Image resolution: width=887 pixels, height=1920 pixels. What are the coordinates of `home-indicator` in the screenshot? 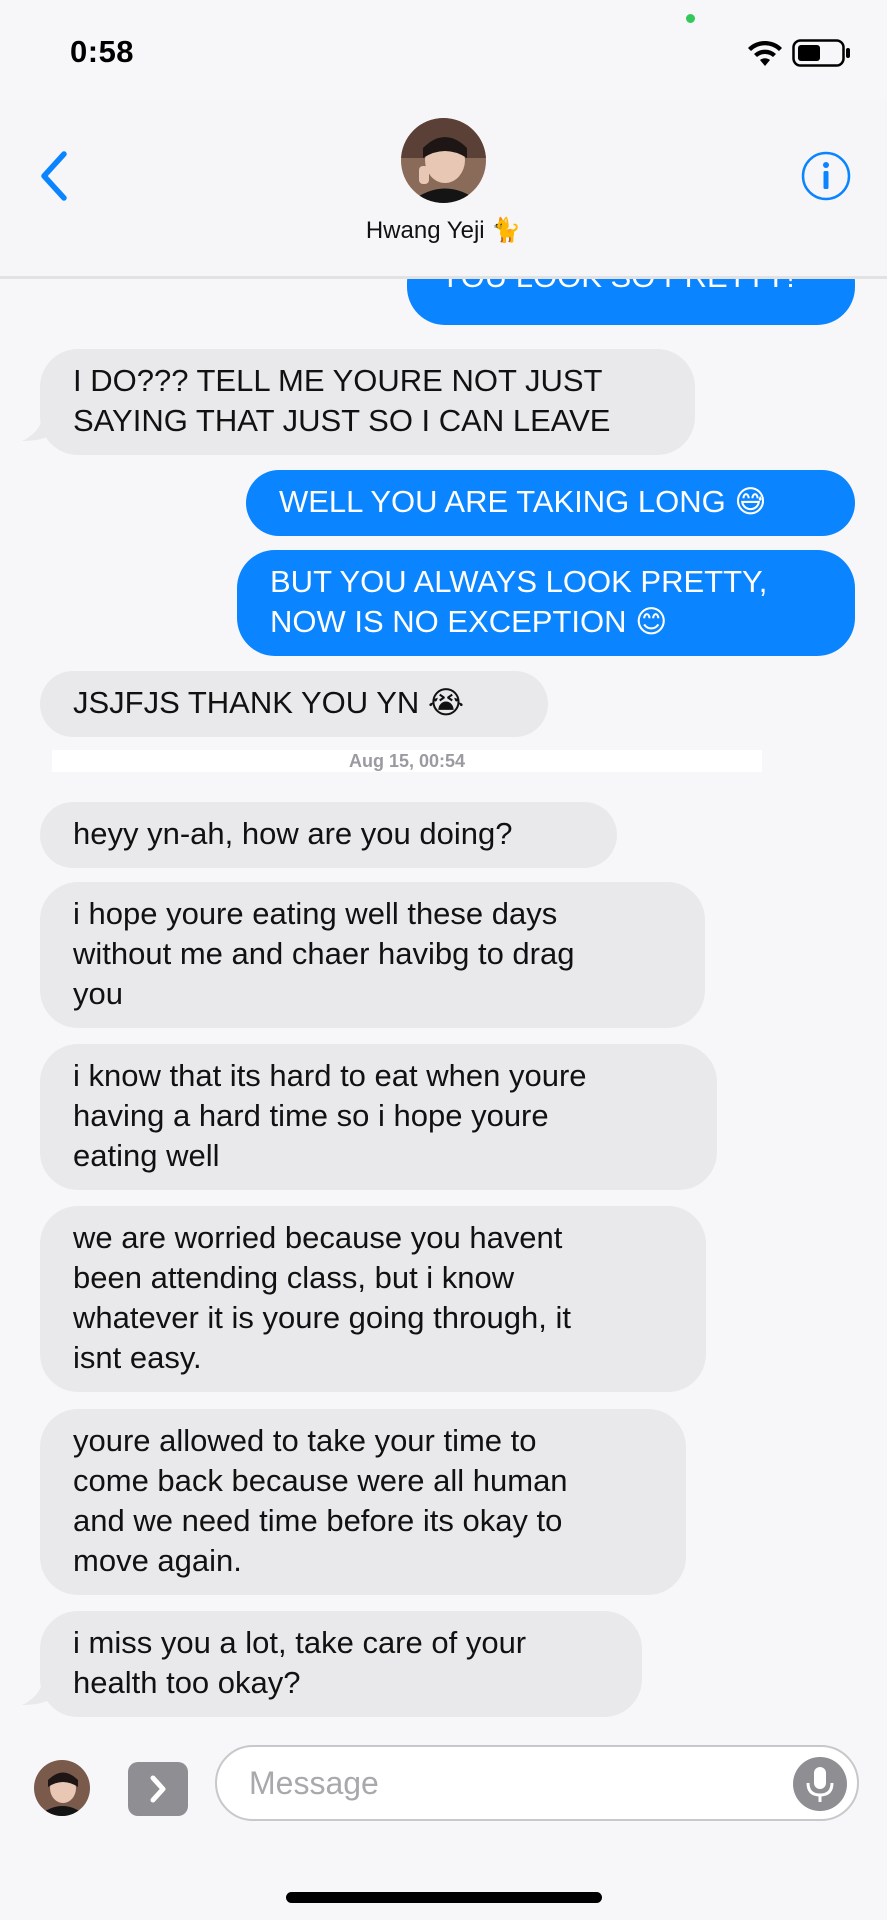 It's located at (444, 1897).